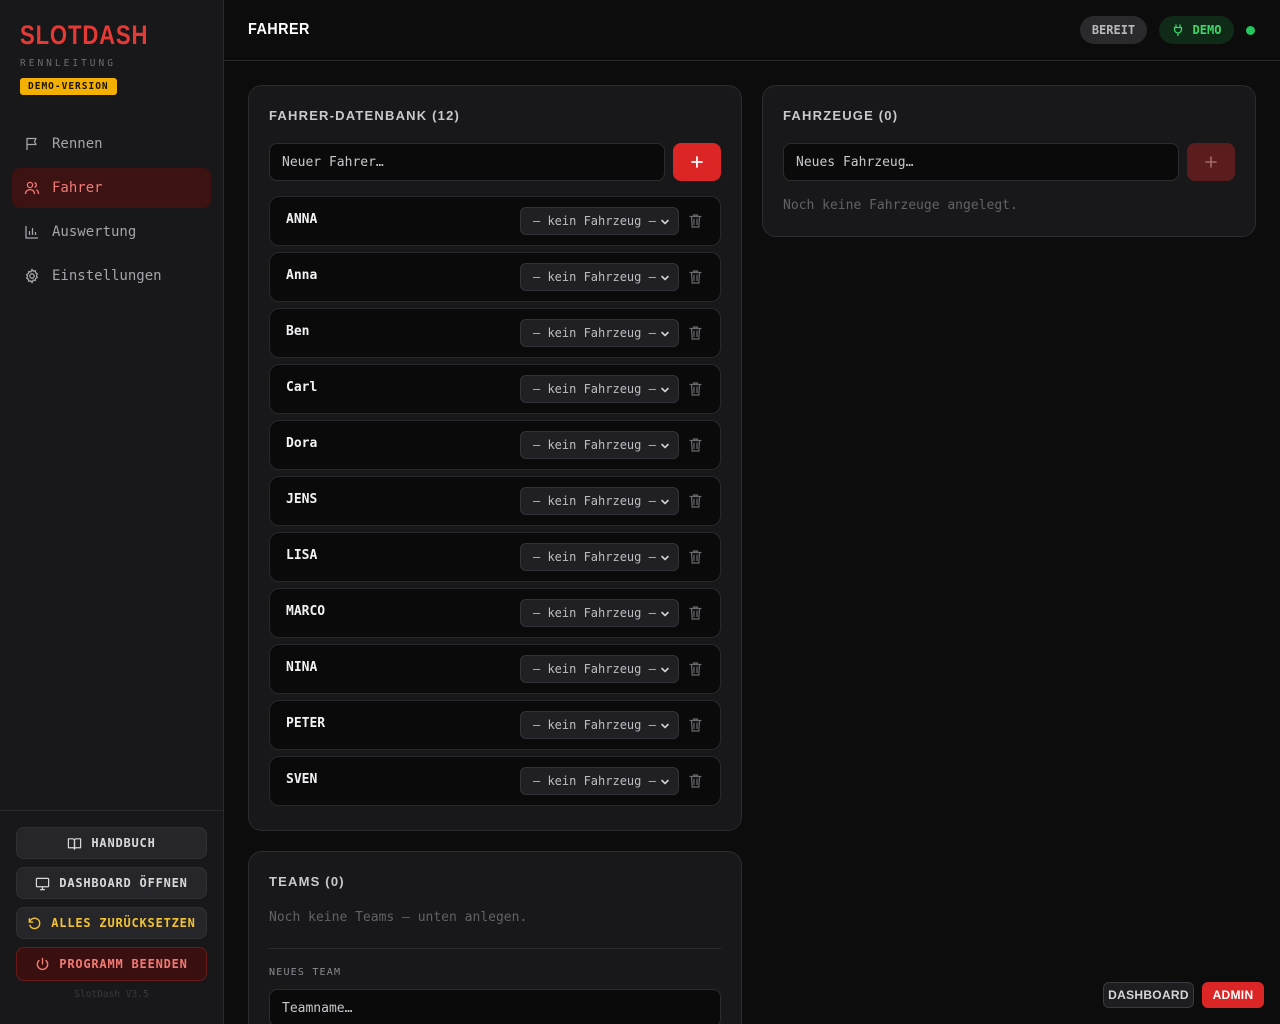 This screenshot has width=1280, height=1024. I want to click on gear-icon, so click(32, 276).